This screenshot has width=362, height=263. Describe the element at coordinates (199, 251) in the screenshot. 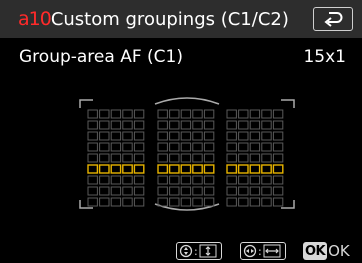

I see `multi-selector-up-down-icon: :` at that location.